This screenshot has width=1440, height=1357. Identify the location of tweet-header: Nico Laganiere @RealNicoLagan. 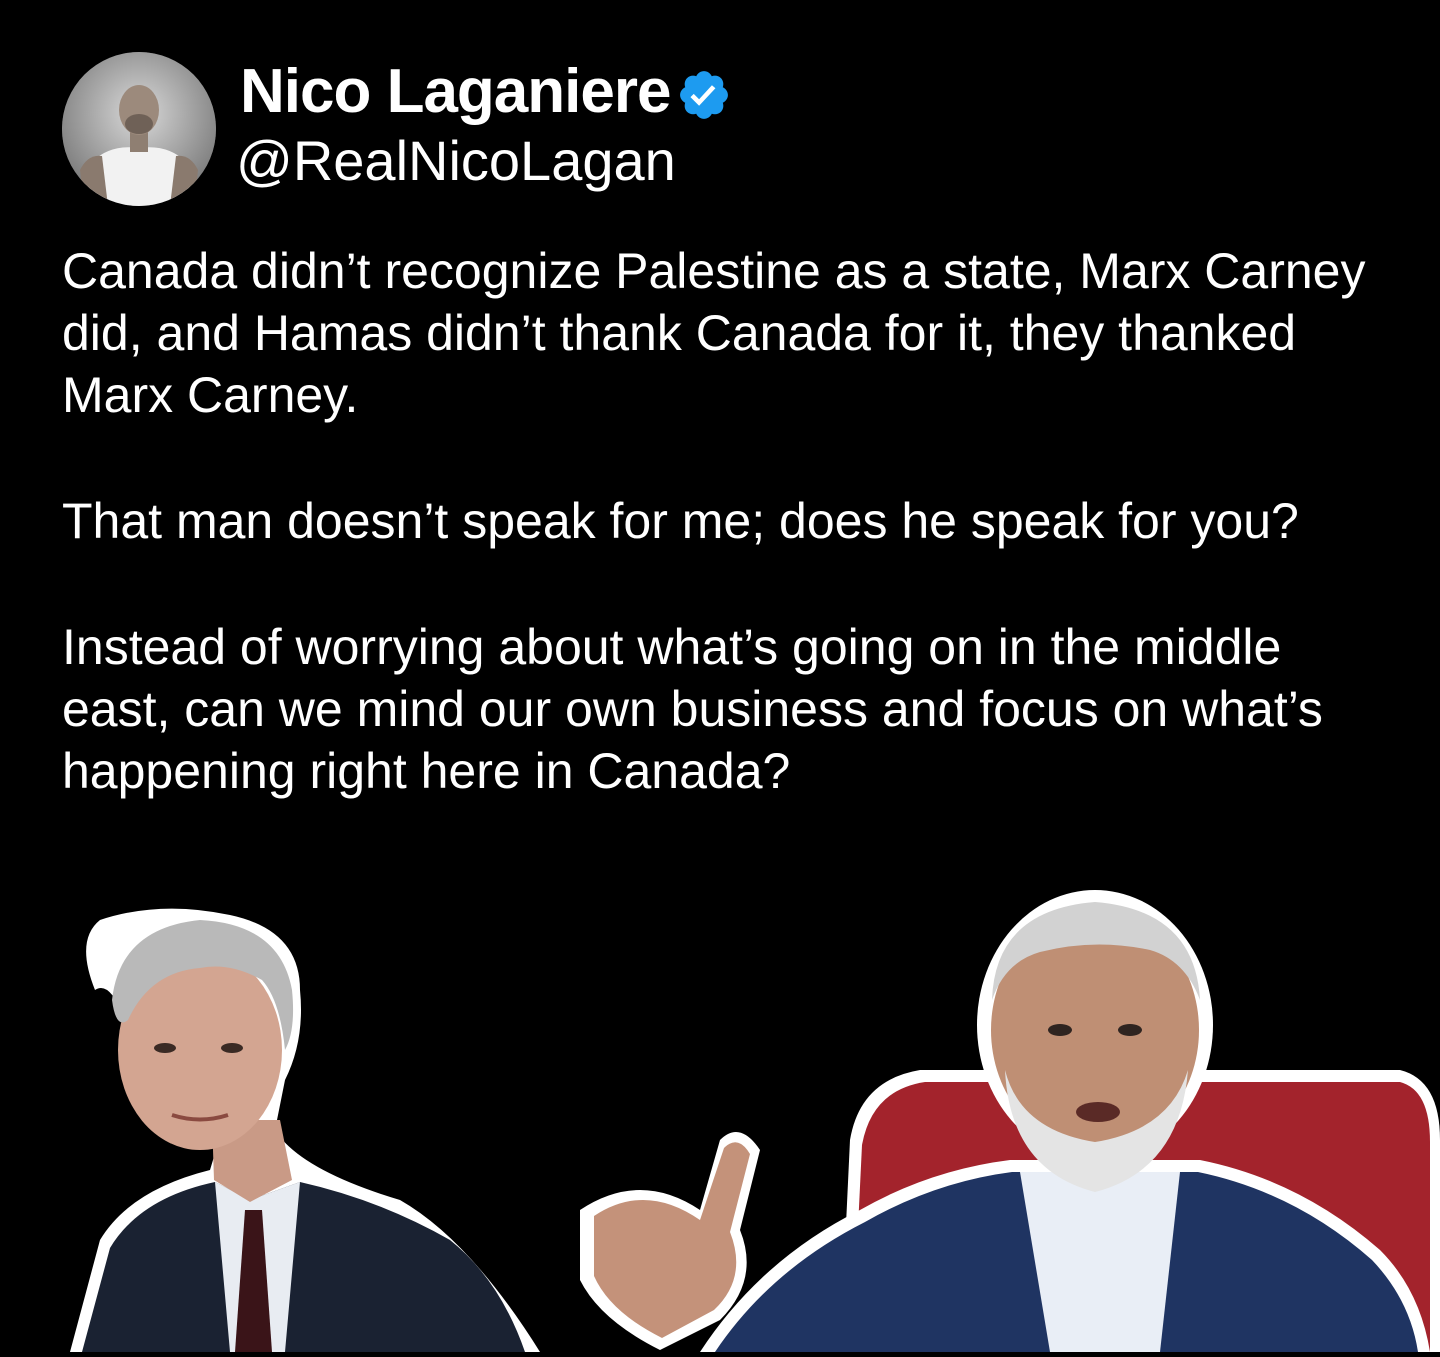
(662, 130).